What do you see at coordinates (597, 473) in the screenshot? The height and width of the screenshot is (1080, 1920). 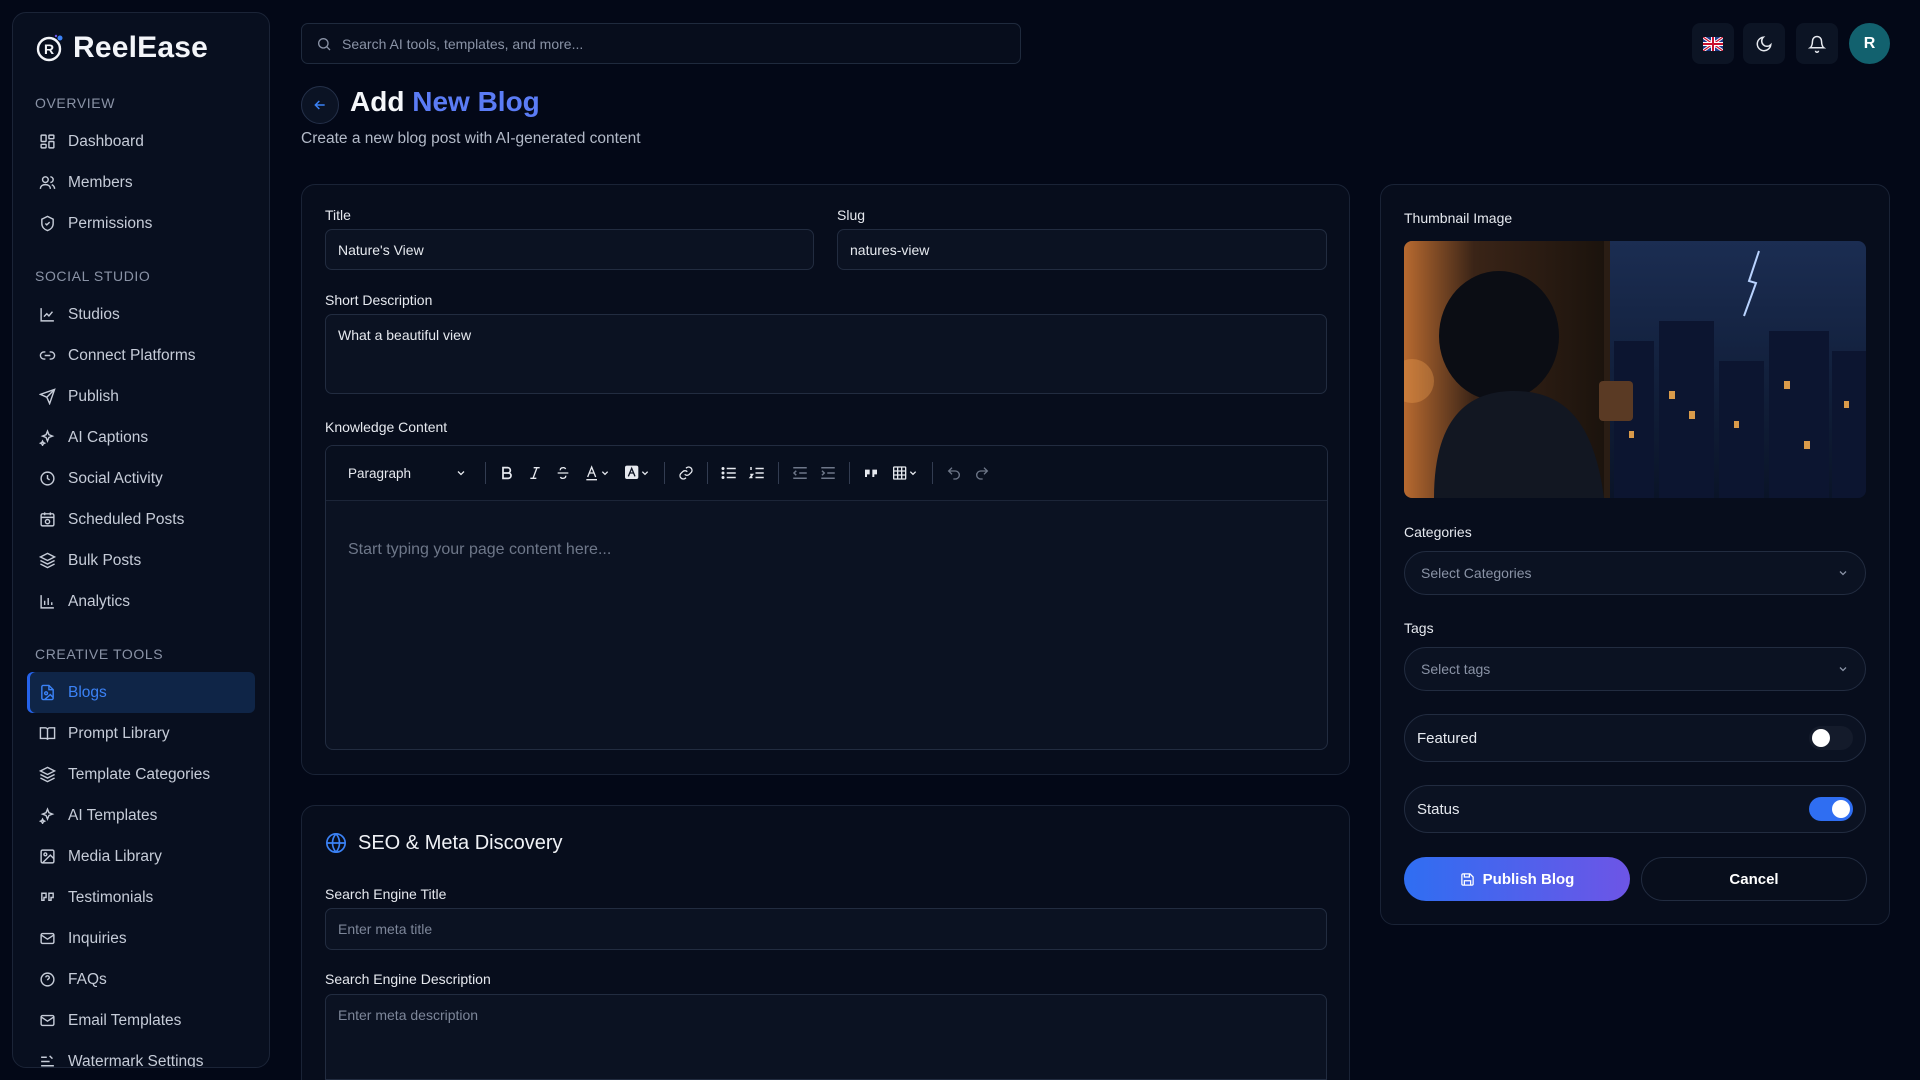 I see `text-color-button` at bounding box center [597, 473].